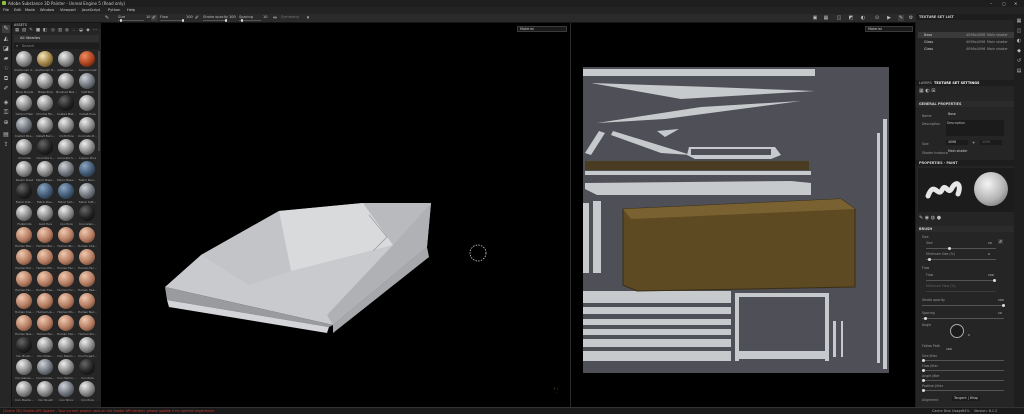  What do you see at coordinates (957, 331) in the screenshot?
I see `angle-dial` at bounding box center [957, 331].